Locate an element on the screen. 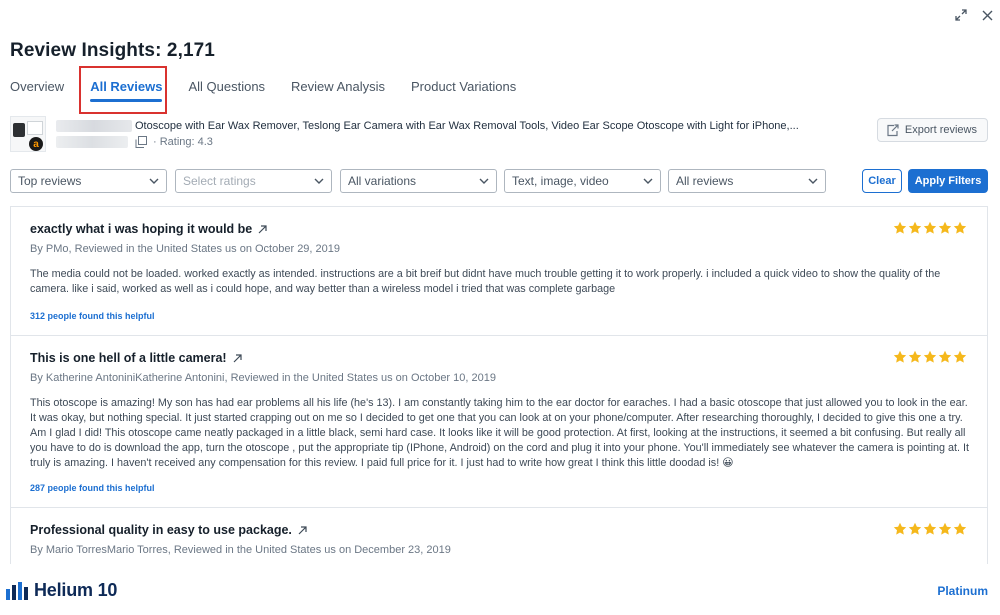 This screenshot has width=1000, height=615. plan-badge: Platinum is located at coordinates (962, 591).